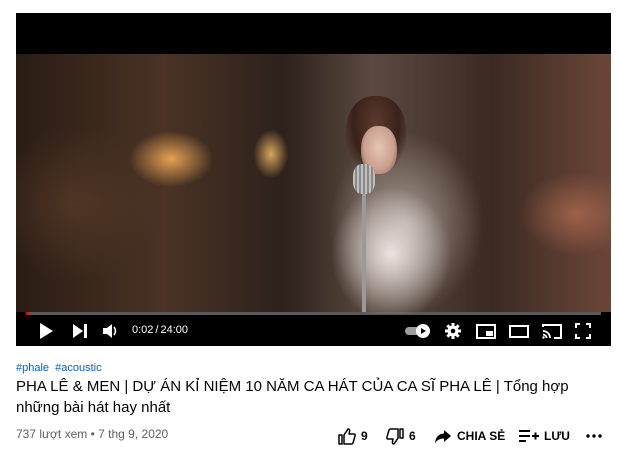  I want to click on current-time: 0:02, so click(143, 330).